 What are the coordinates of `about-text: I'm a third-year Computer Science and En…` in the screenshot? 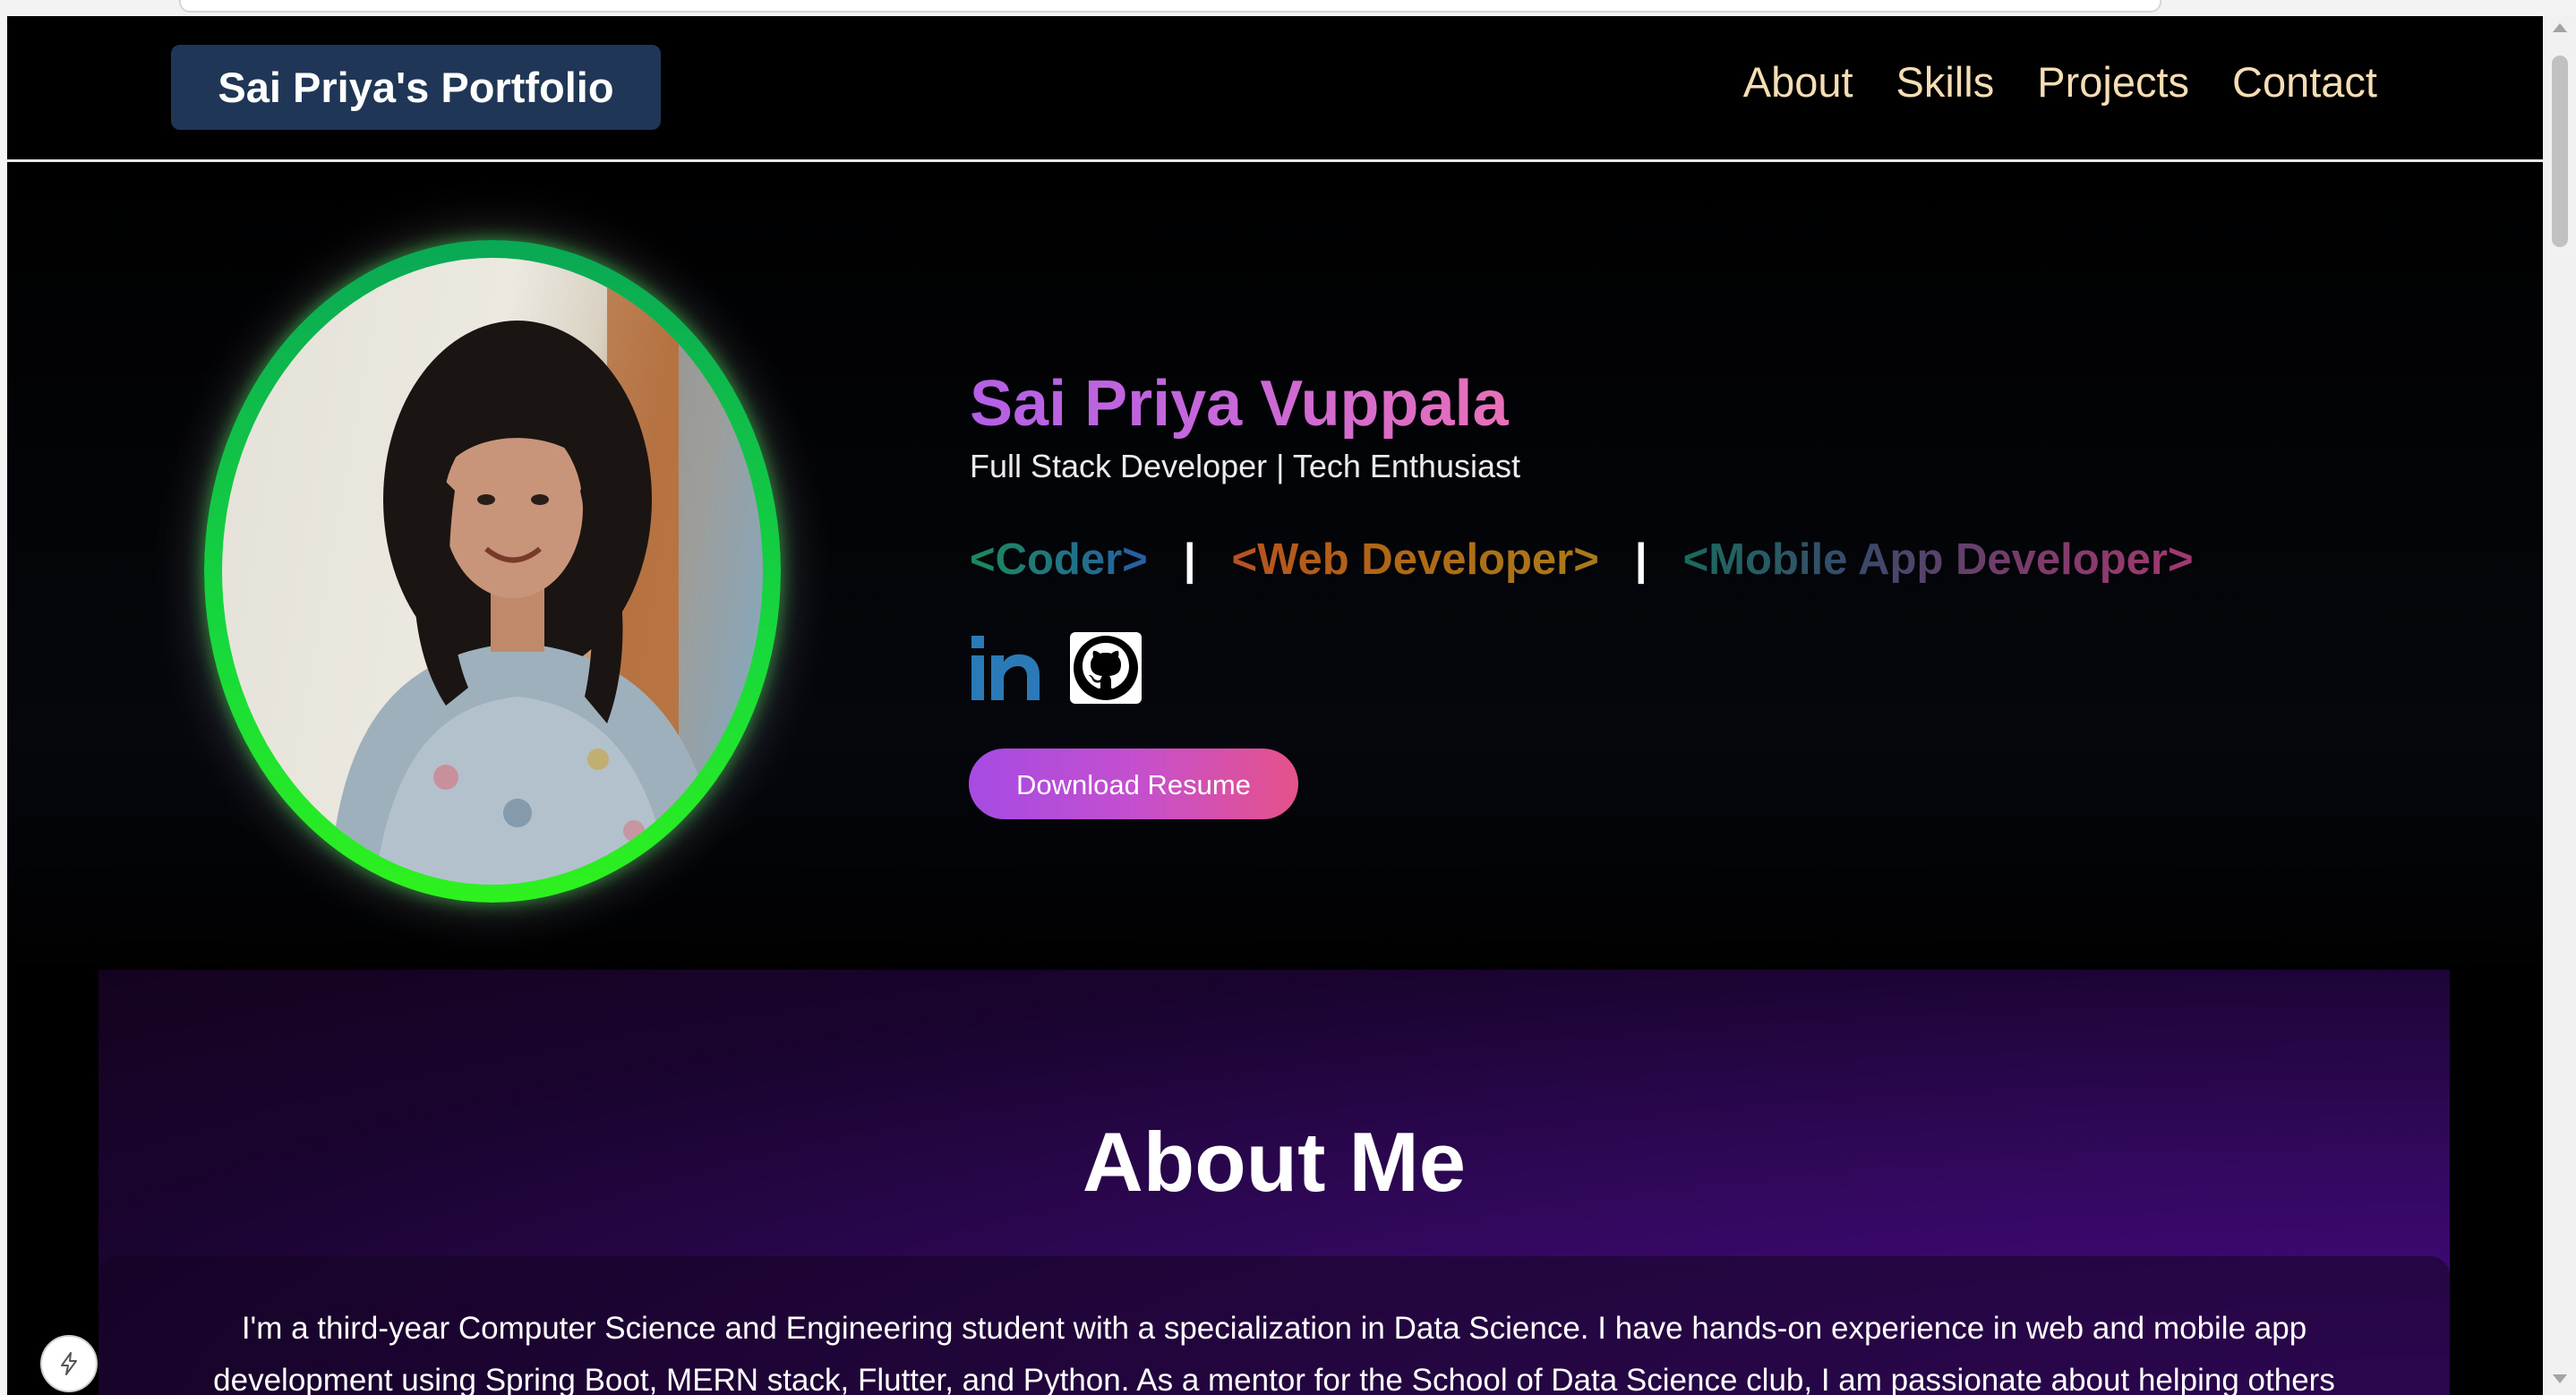 It's located at (1274, 1353).